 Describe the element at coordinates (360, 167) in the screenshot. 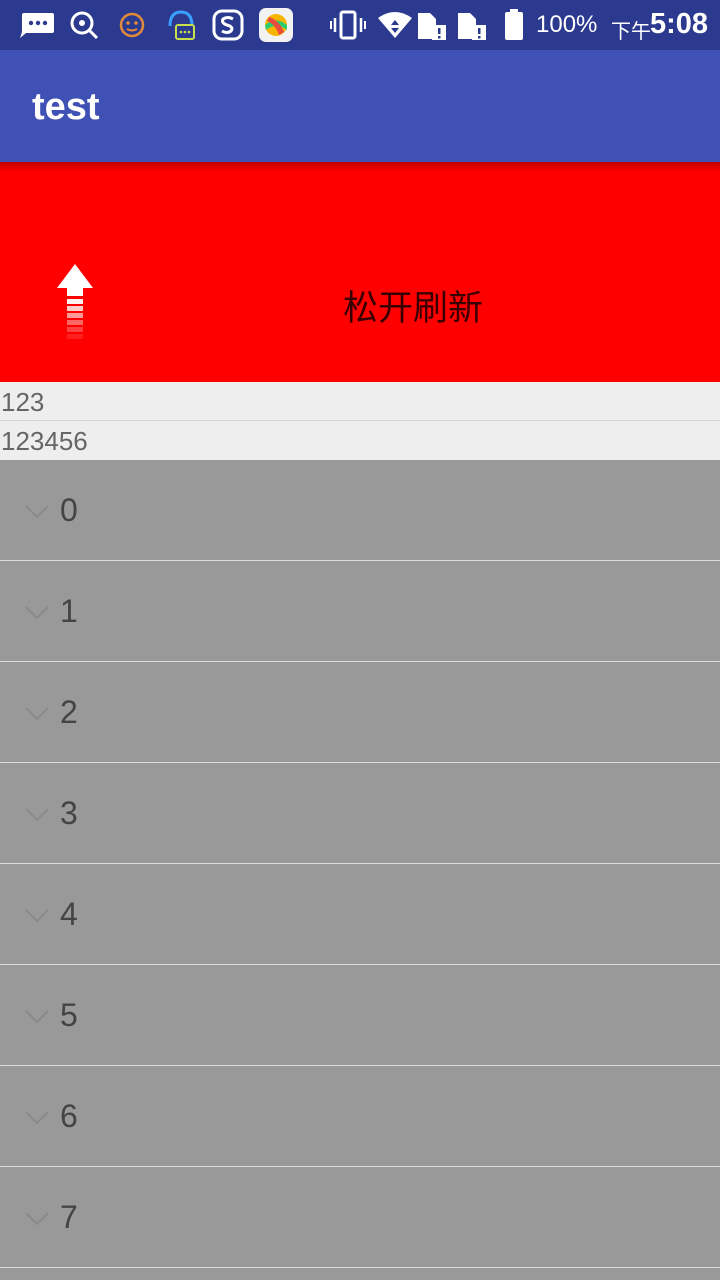

I see `header-shadow` at that location.